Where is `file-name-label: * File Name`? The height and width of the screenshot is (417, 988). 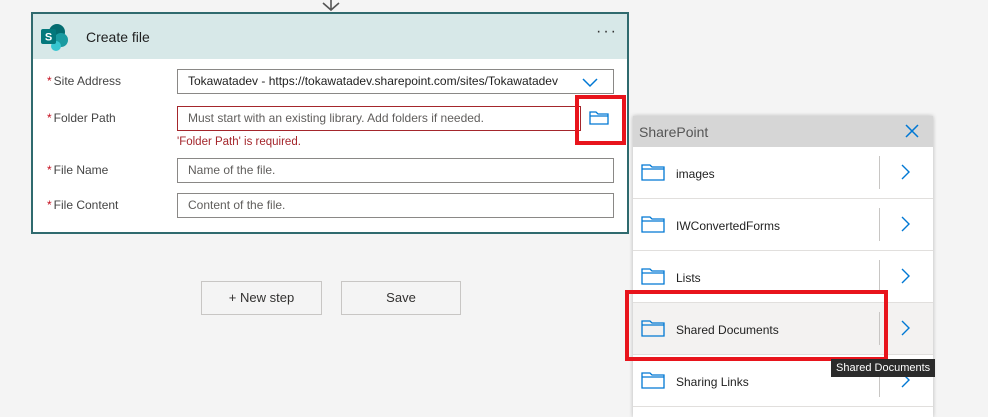 file-name-label: * File Name is located at coordinates (77, 170).